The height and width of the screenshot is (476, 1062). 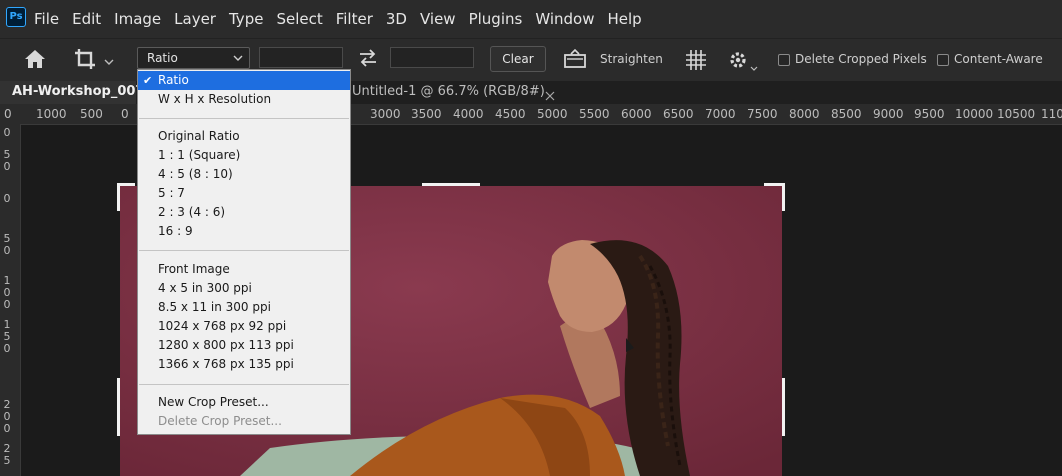 What do you see at coordinates (205, 288) in the screenshot?
I see `dropdown-item-label: 4 x 5 in 300 ppi` at bounding box center [205, 288].